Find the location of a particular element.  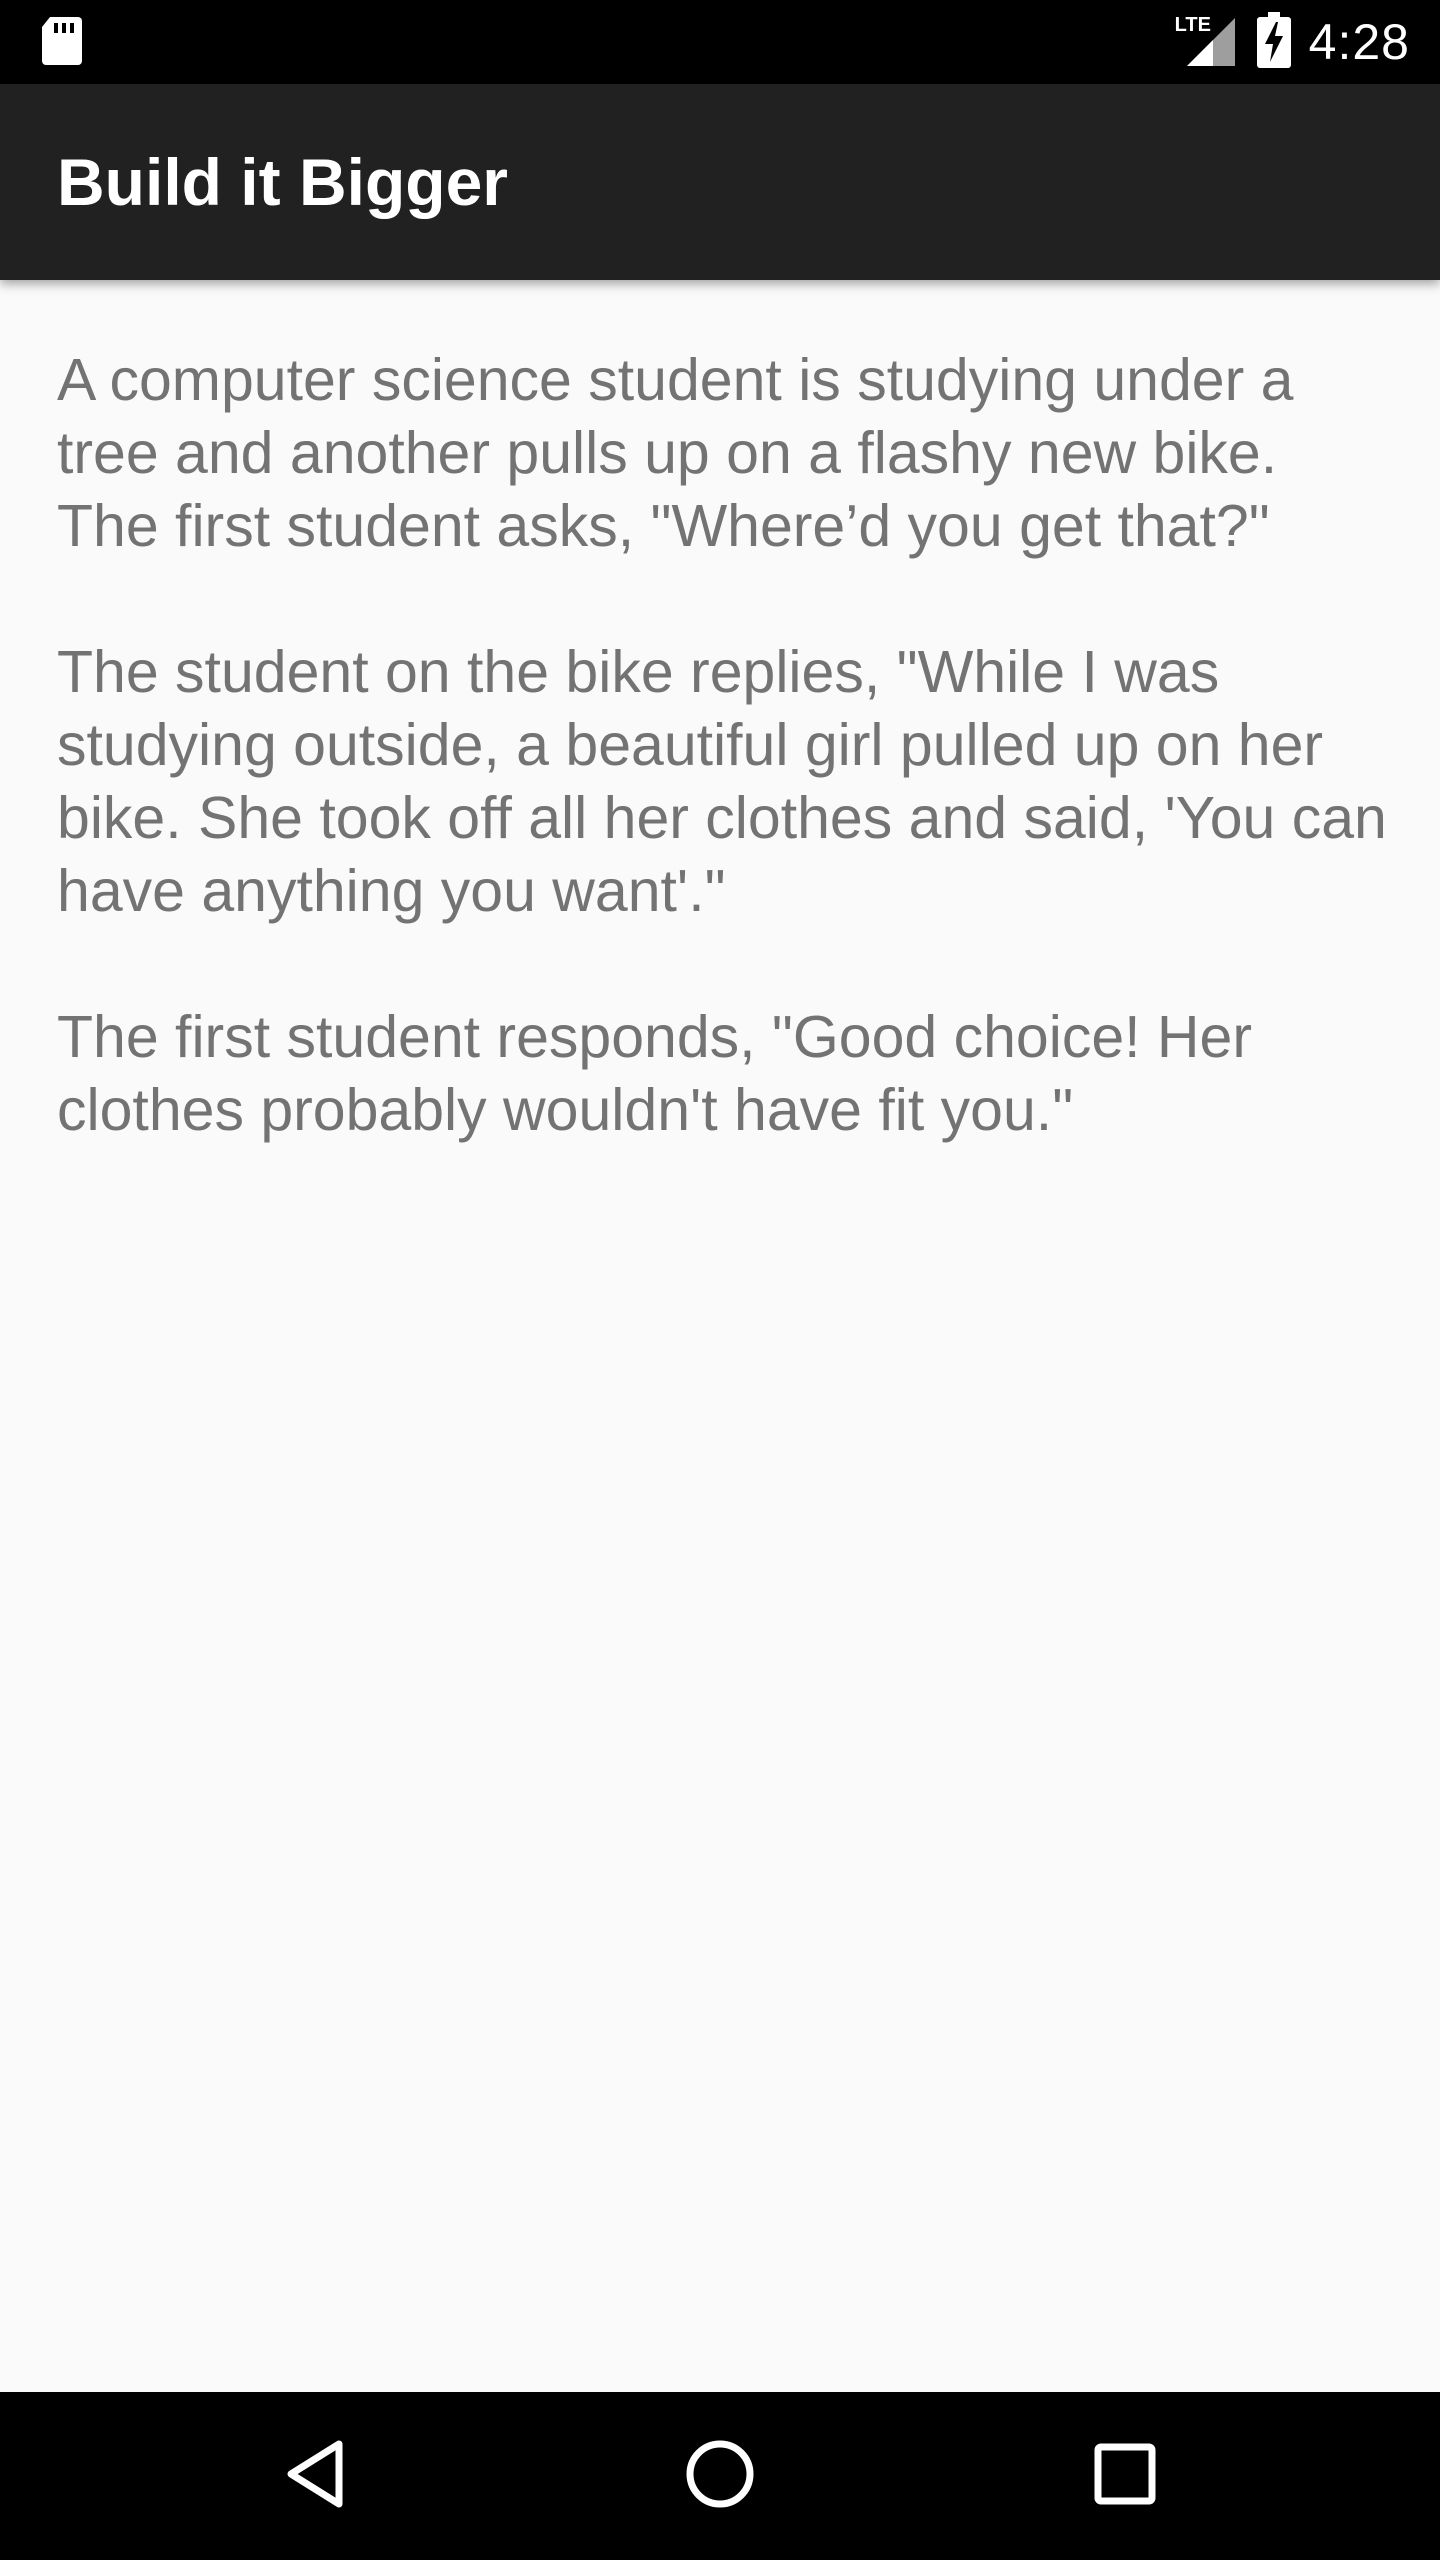

recents-button is located at coordinates (1125, 2476).